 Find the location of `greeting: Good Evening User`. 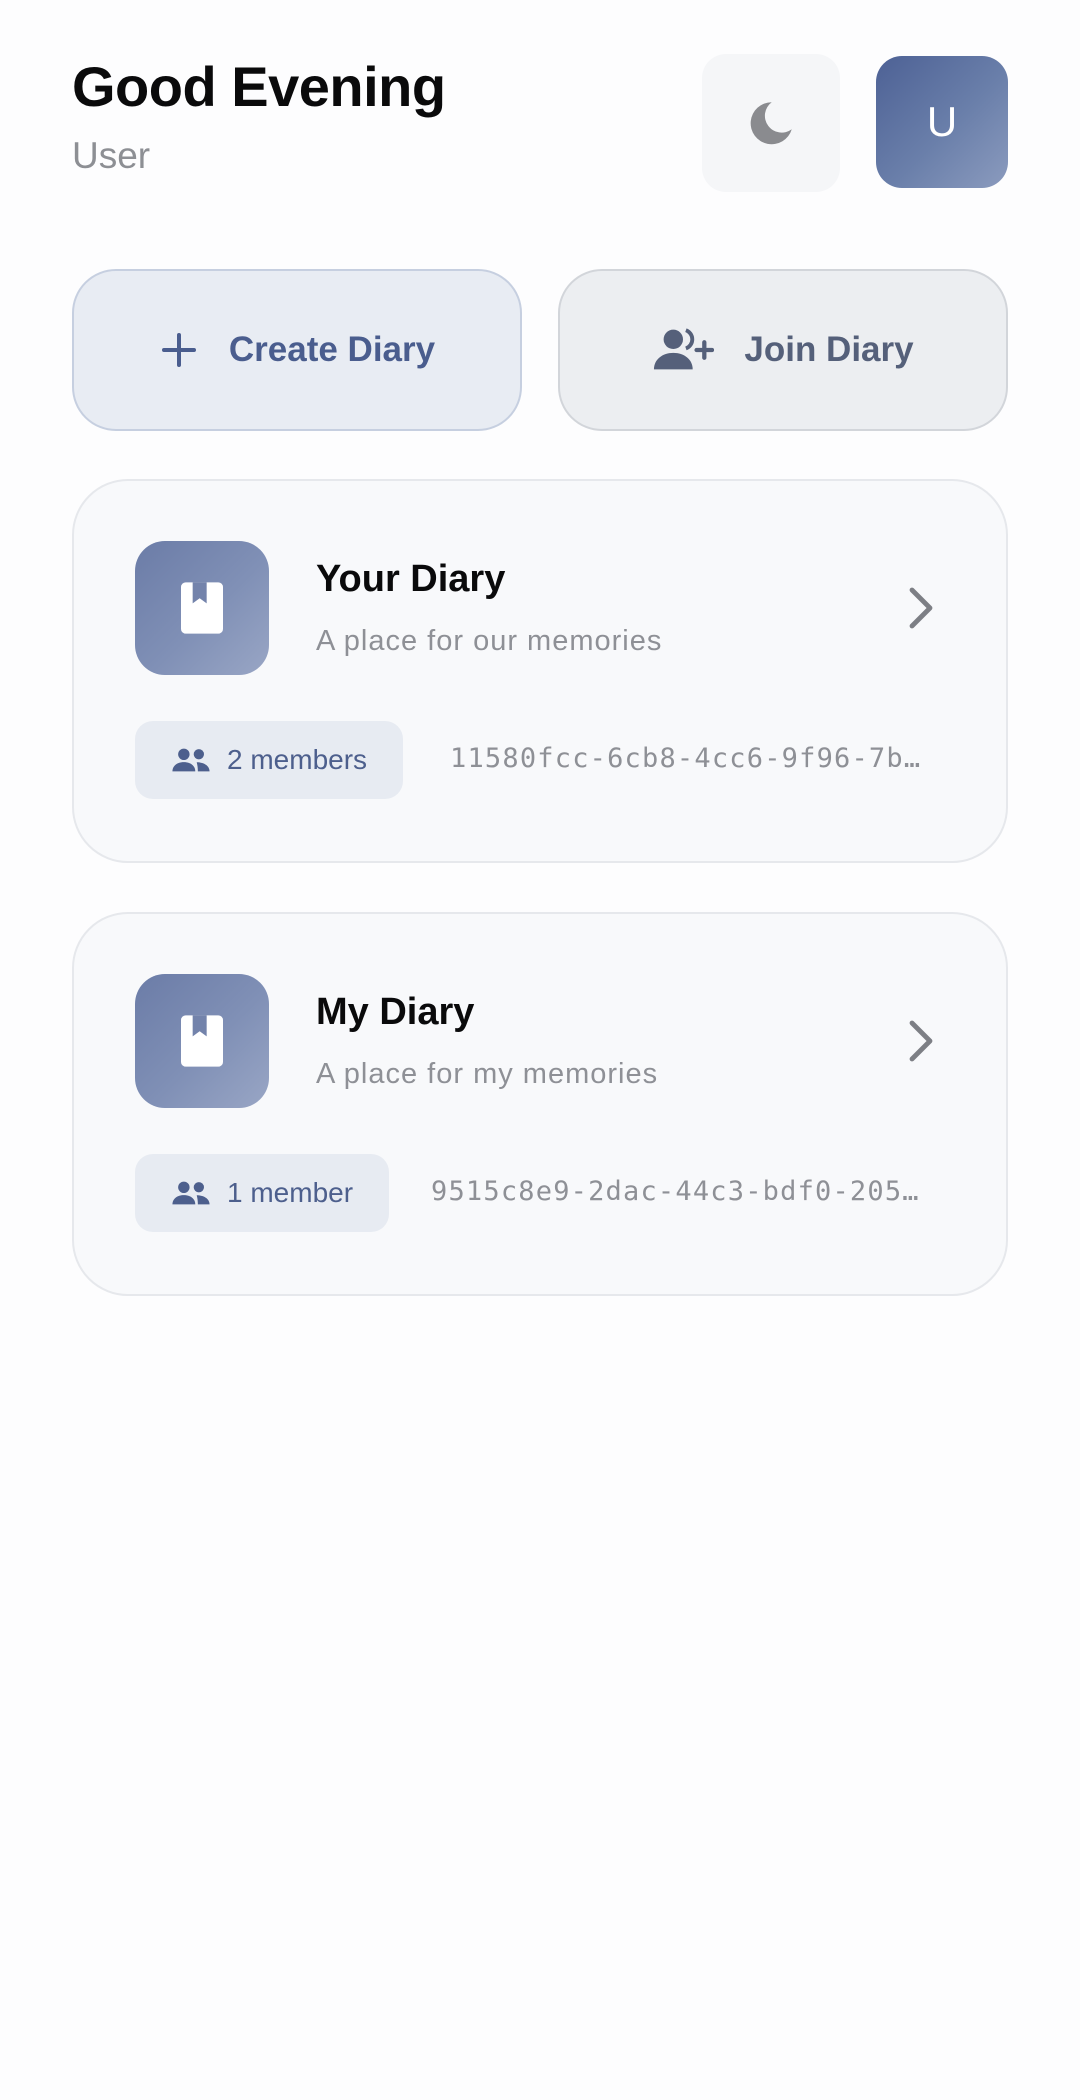

greeting: Good Evening User is located at coordinates (259, 116).